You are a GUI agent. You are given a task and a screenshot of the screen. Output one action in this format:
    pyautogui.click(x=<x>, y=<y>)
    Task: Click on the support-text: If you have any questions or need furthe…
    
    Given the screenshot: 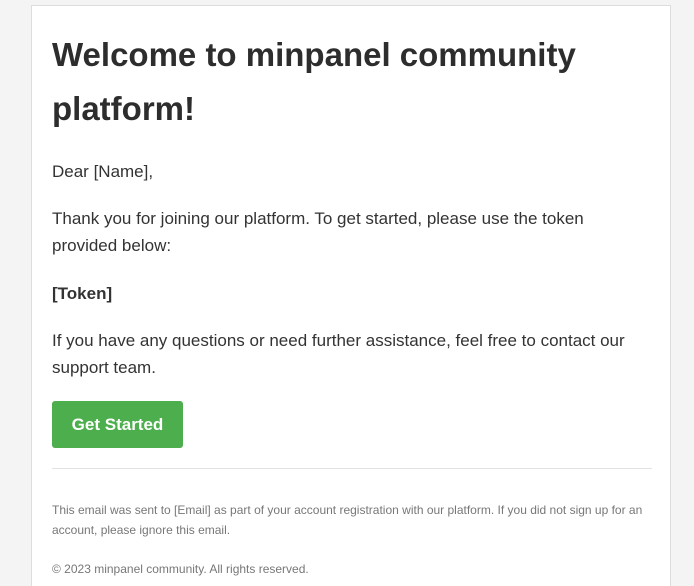 What is the action you would take?
    pyautogui.click(x=338, y=354)
    